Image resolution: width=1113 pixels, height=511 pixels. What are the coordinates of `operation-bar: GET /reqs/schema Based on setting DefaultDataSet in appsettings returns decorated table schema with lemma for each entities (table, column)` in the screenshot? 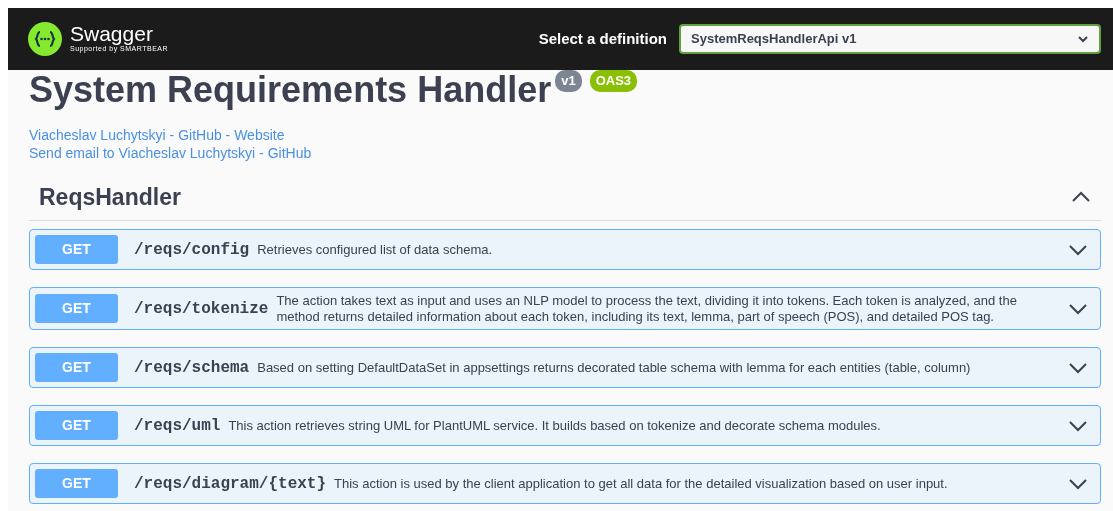 It's located at (565, 368).